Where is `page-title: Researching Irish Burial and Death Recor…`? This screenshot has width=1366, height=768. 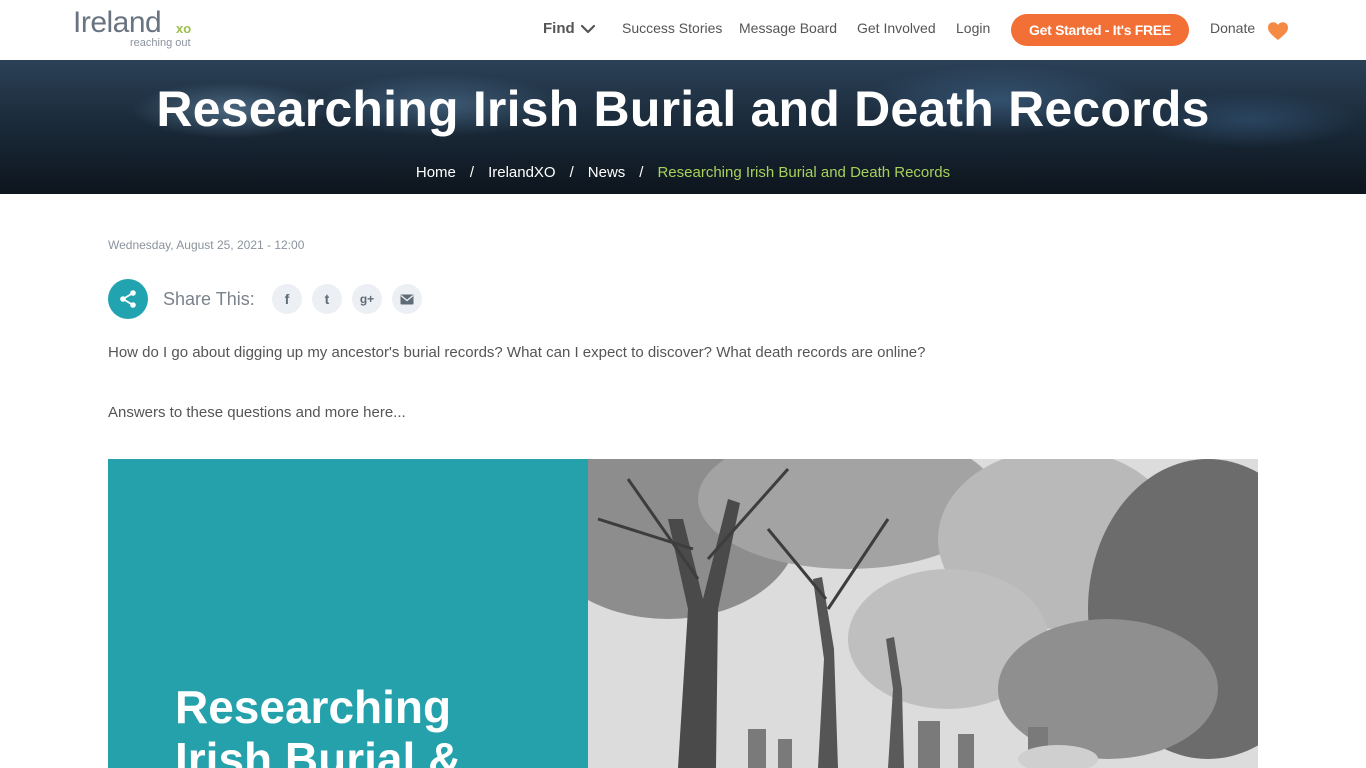 page-title: Researching Irish Burial and Death Recor… is located at coordinates (683, 109).